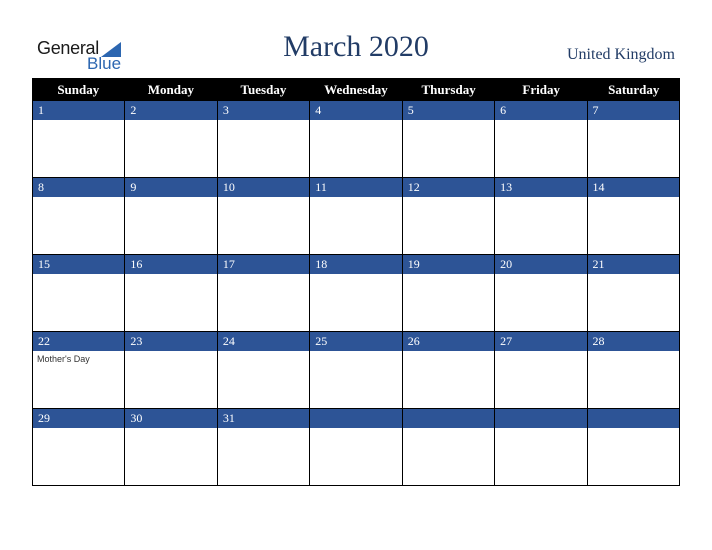 Image resolution: width=712 pixels, height=550 pixels. What do you see at coordinates (633, 216) in the screenshot?
I see `day-cell: 14` at bounding box center [633, 216].